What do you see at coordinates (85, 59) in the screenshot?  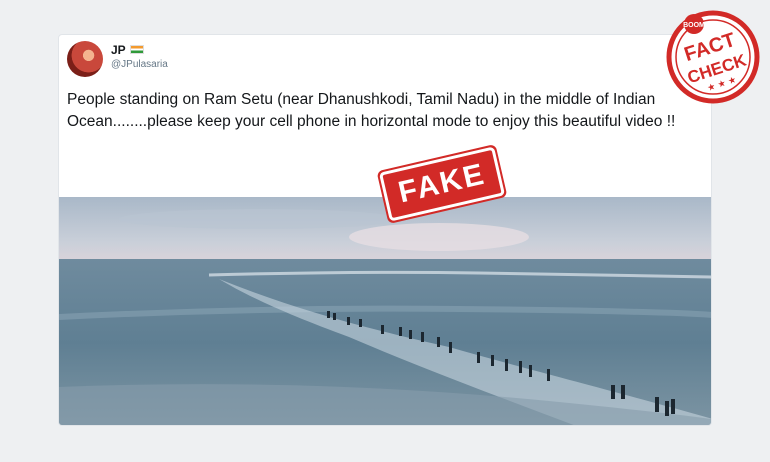 I see `avatar` at bounding box center [85, 59].